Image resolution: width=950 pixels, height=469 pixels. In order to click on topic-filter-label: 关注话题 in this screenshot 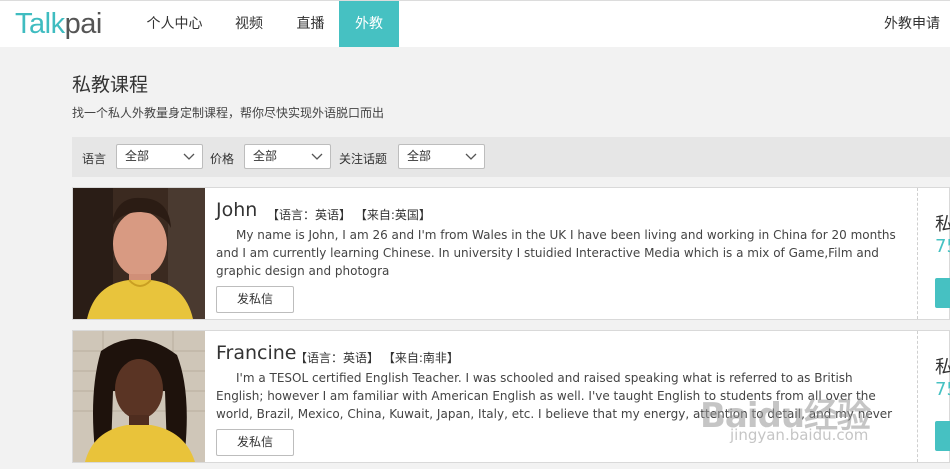, I will do `click(363, 159)`.